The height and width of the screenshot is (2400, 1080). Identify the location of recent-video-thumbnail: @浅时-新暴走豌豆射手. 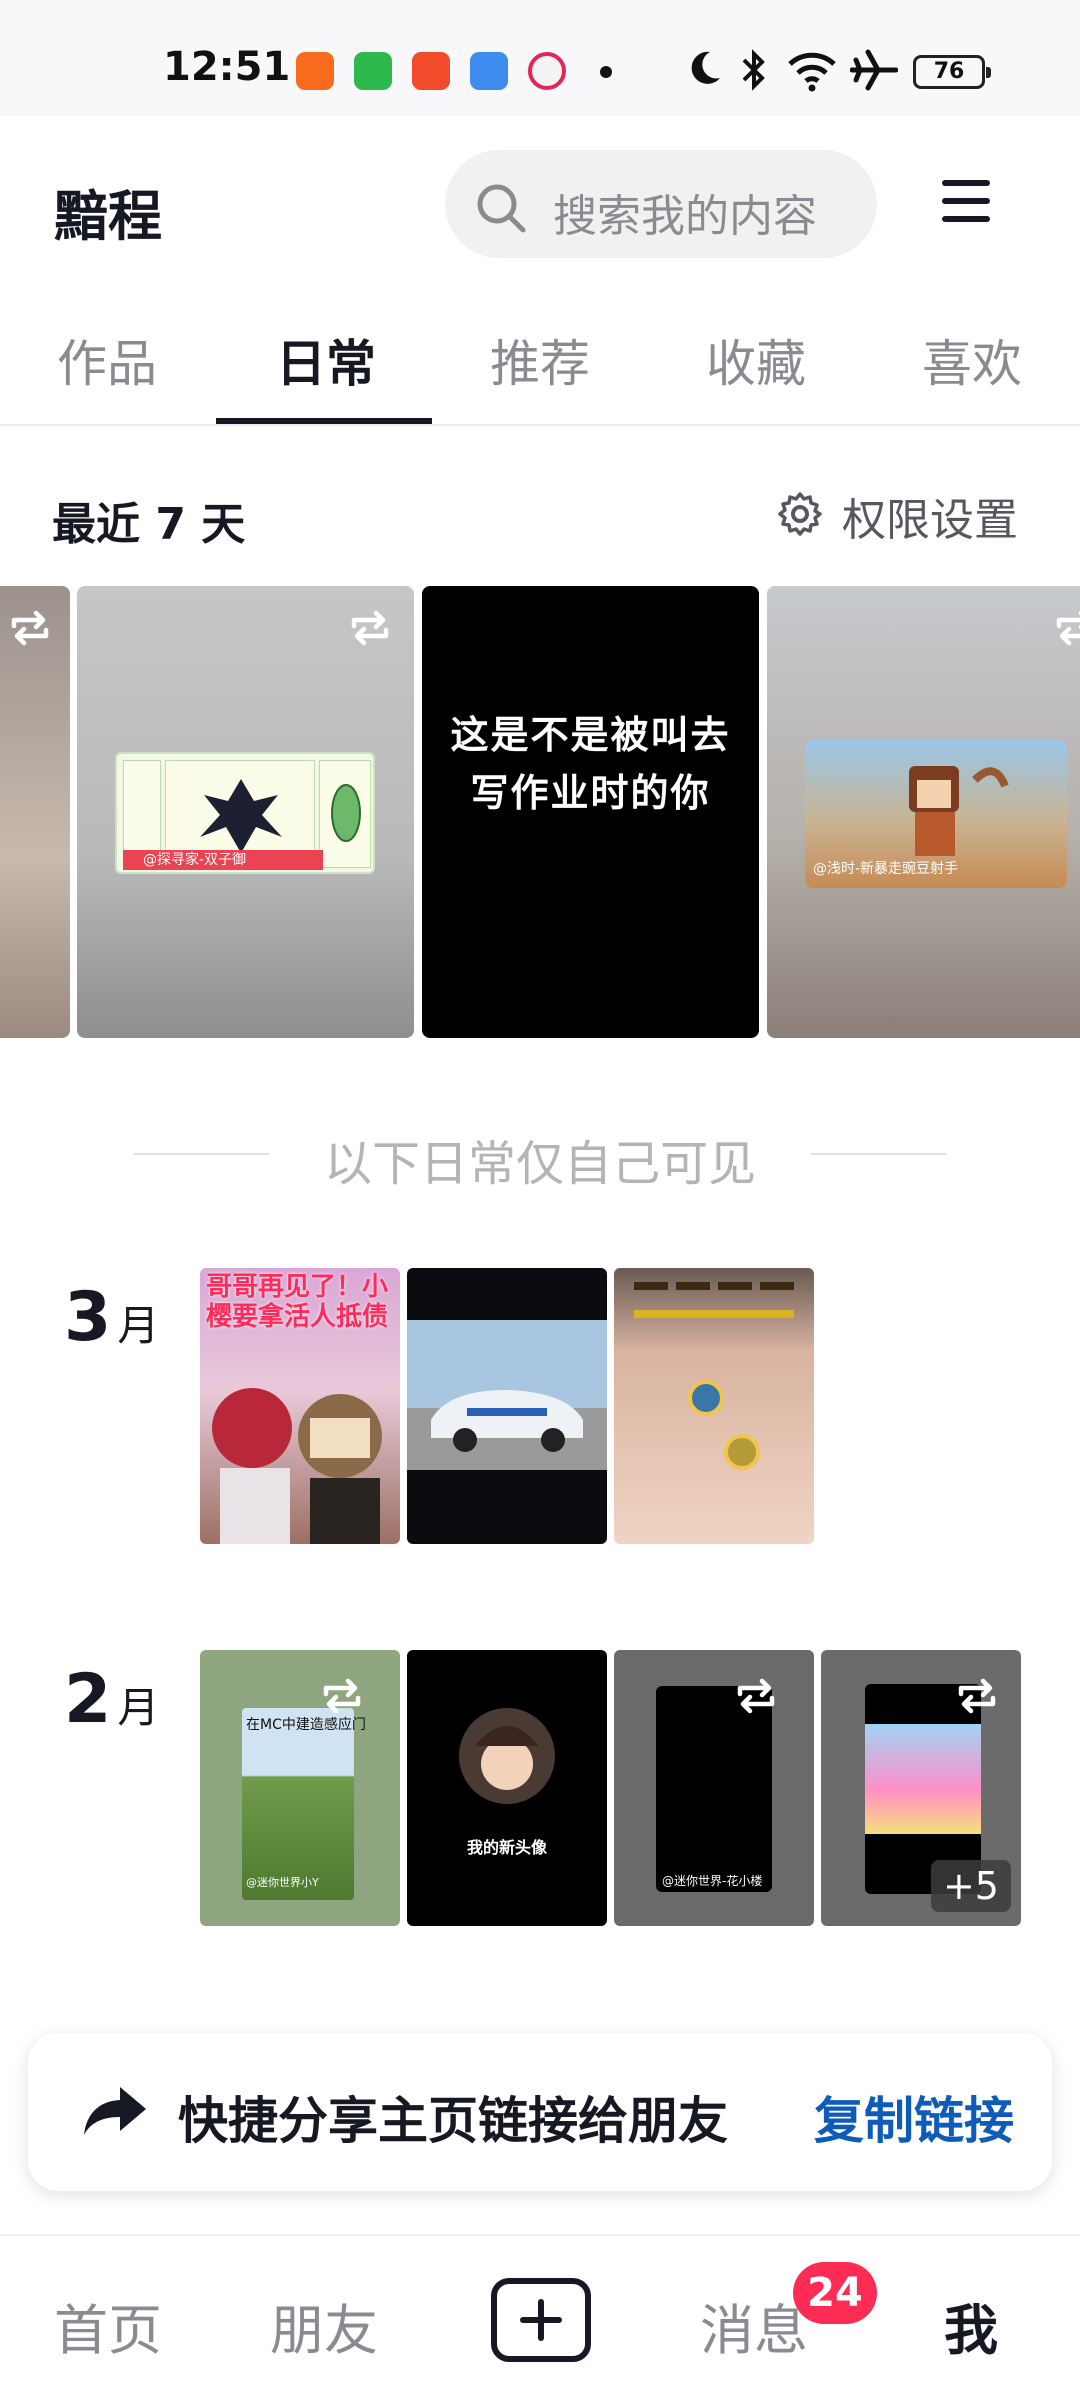
(923, 812).